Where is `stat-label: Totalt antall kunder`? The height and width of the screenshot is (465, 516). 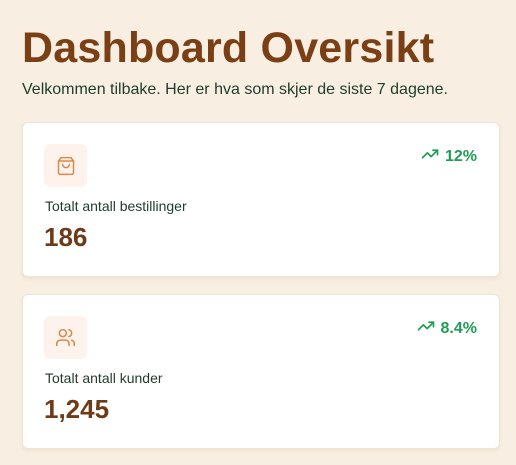
stat-label: Totalt antall kunder is located at coordinates (104, 378).